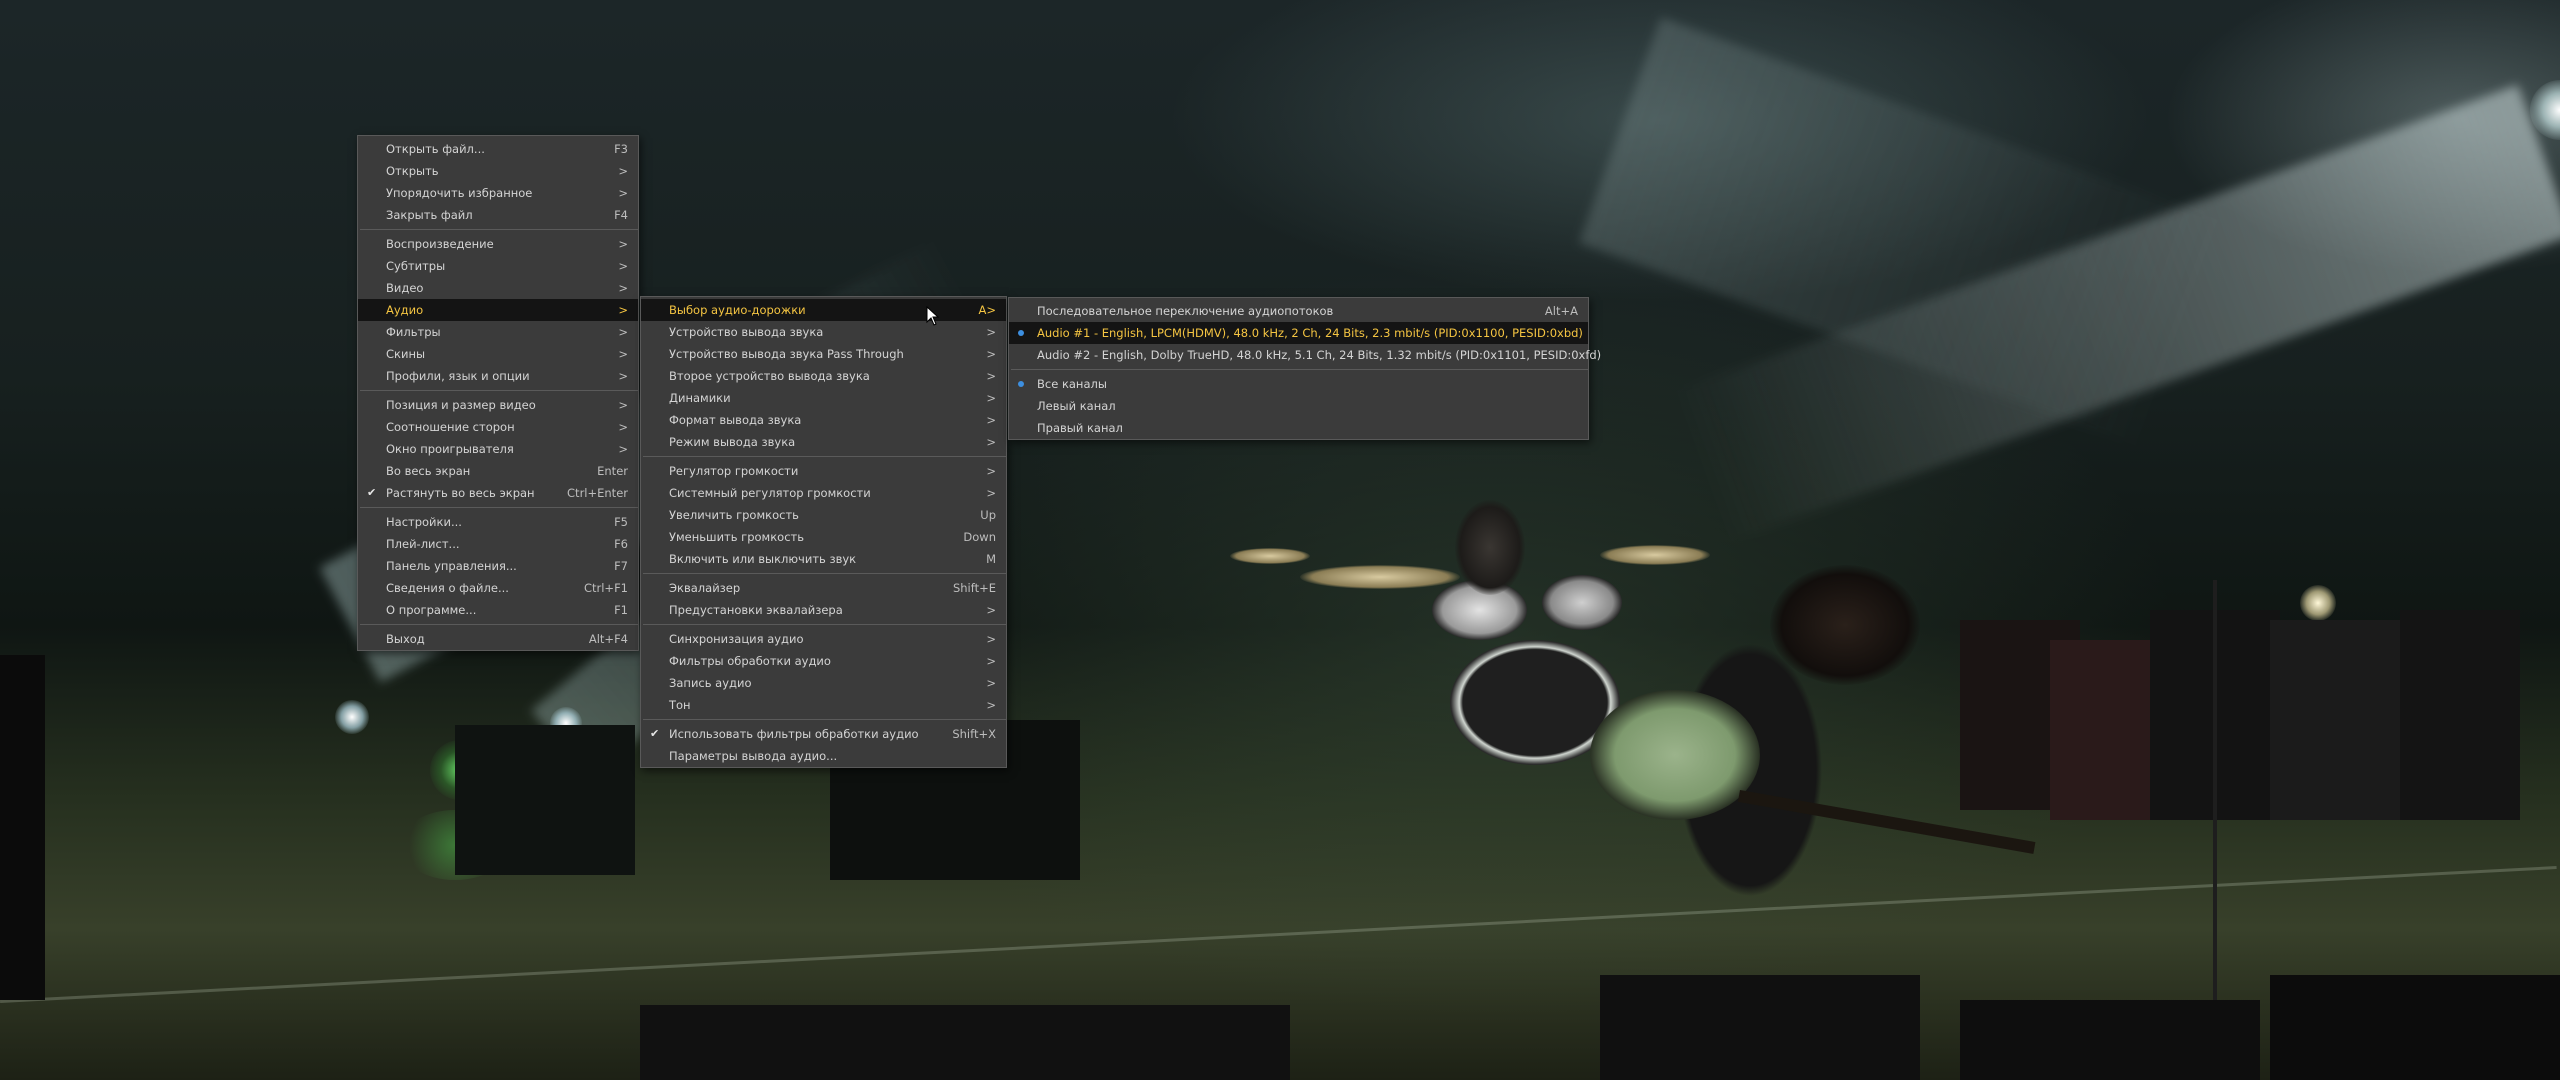 The height and width of the screenshot is (1080, 2560). What do you see at coordinates (823, 471) in the screenshot?
I see `menu-item-volume-control: Регулятор громкости >` at bounding box center [823, 471].